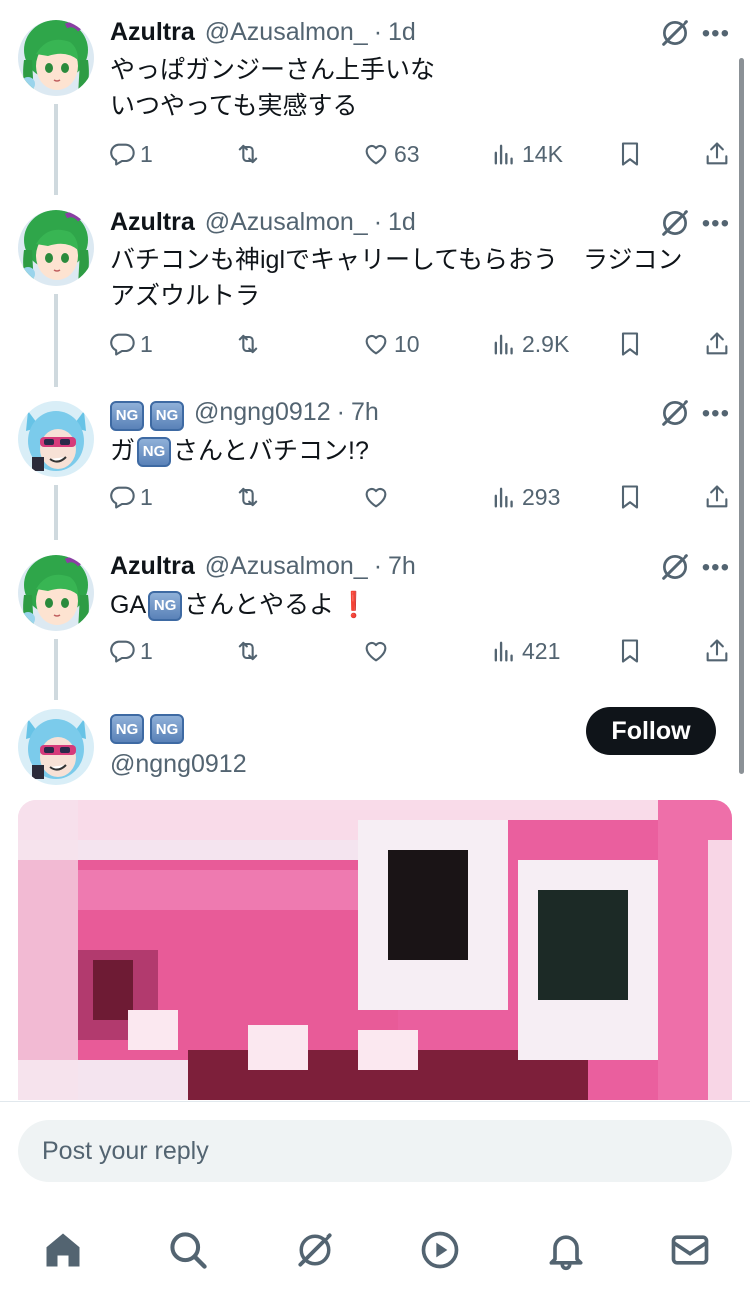 The width and height of the screenshot is (750, 1296). What do you see at coordinates (391, 154) in the screenshot?
I see `like-button: 63` at bounding box center [391, 154].